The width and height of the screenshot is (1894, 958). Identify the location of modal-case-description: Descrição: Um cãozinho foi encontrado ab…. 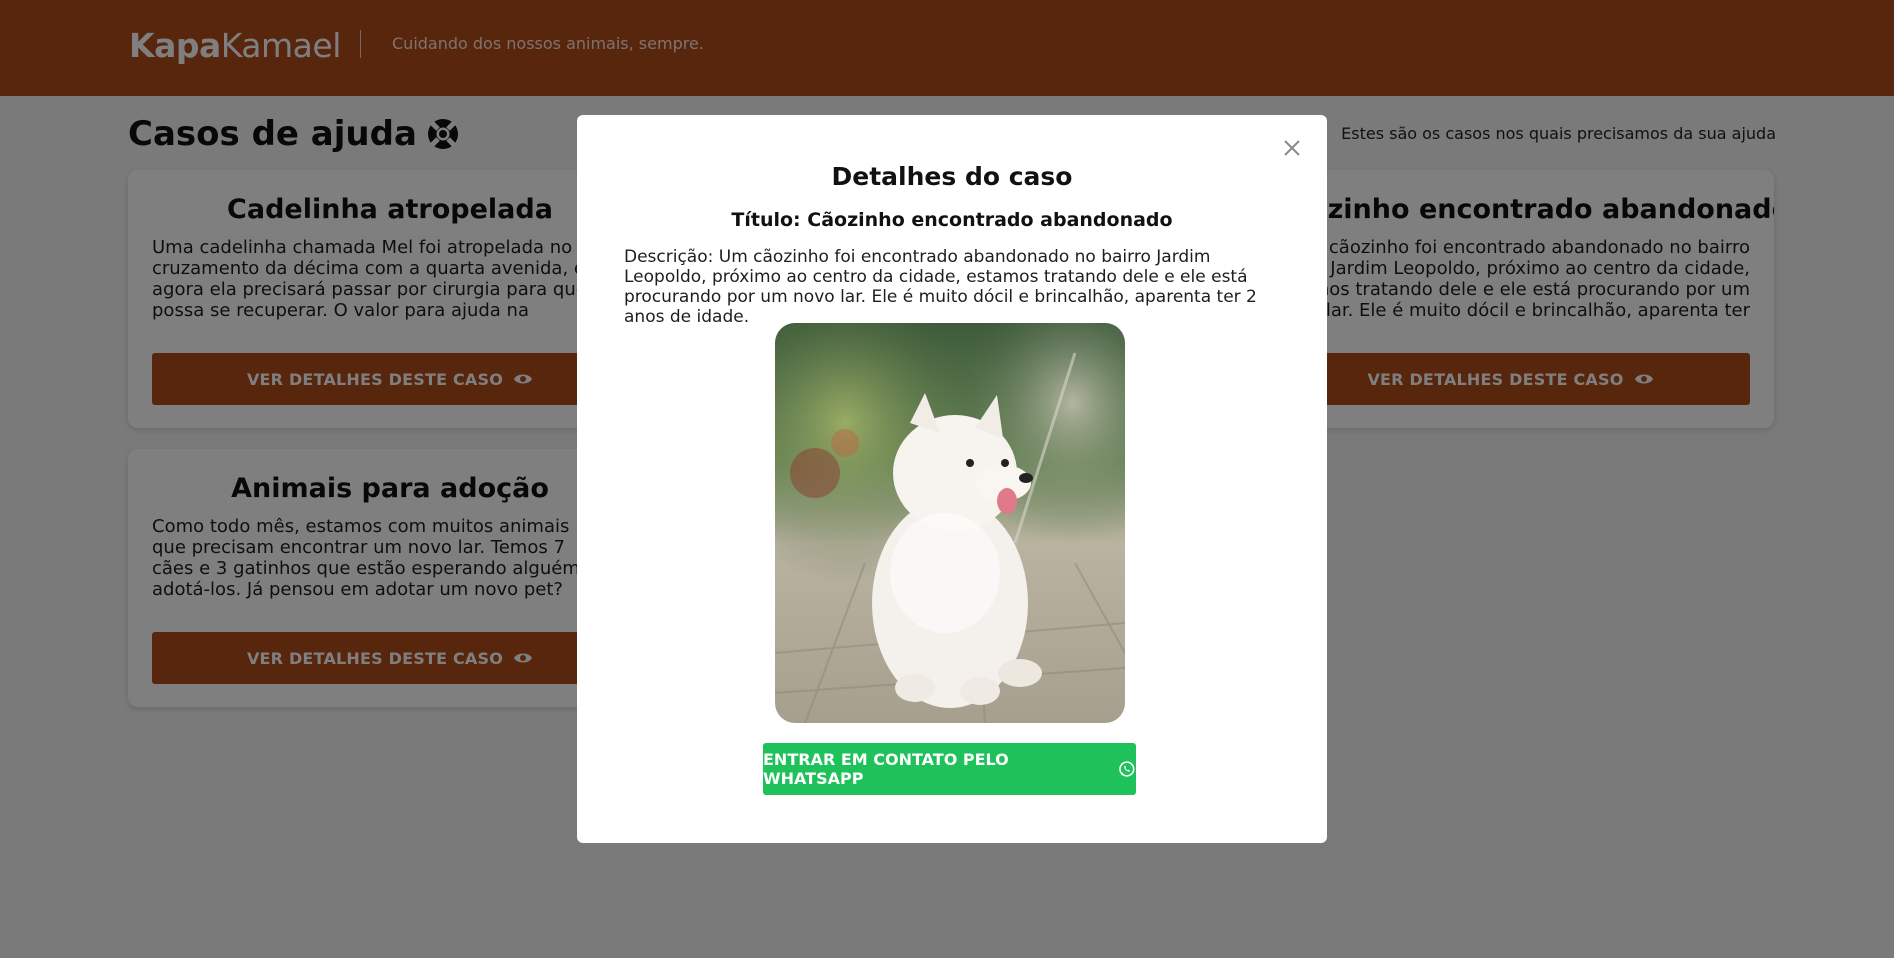
(940, 287).